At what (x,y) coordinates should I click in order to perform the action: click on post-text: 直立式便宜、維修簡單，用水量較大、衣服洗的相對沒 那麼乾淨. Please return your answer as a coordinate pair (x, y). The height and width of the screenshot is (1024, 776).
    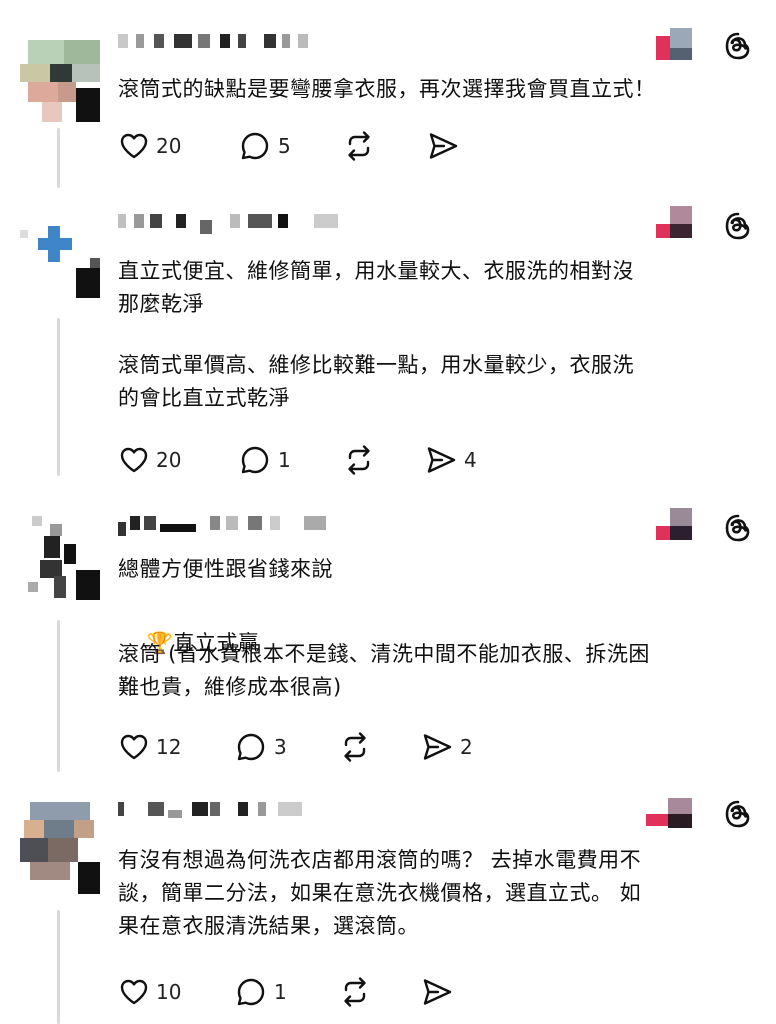
    Looking at the image, I should click on (376, 287).